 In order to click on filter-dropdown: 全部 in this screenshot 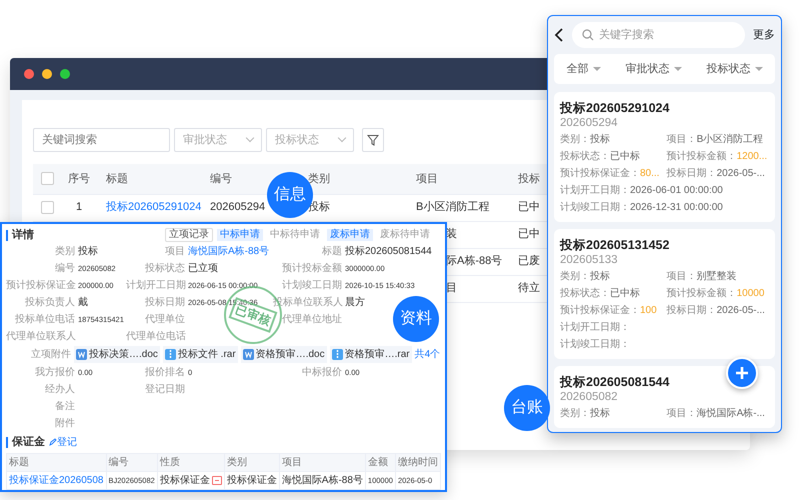, I will do `click(583, 69)`.